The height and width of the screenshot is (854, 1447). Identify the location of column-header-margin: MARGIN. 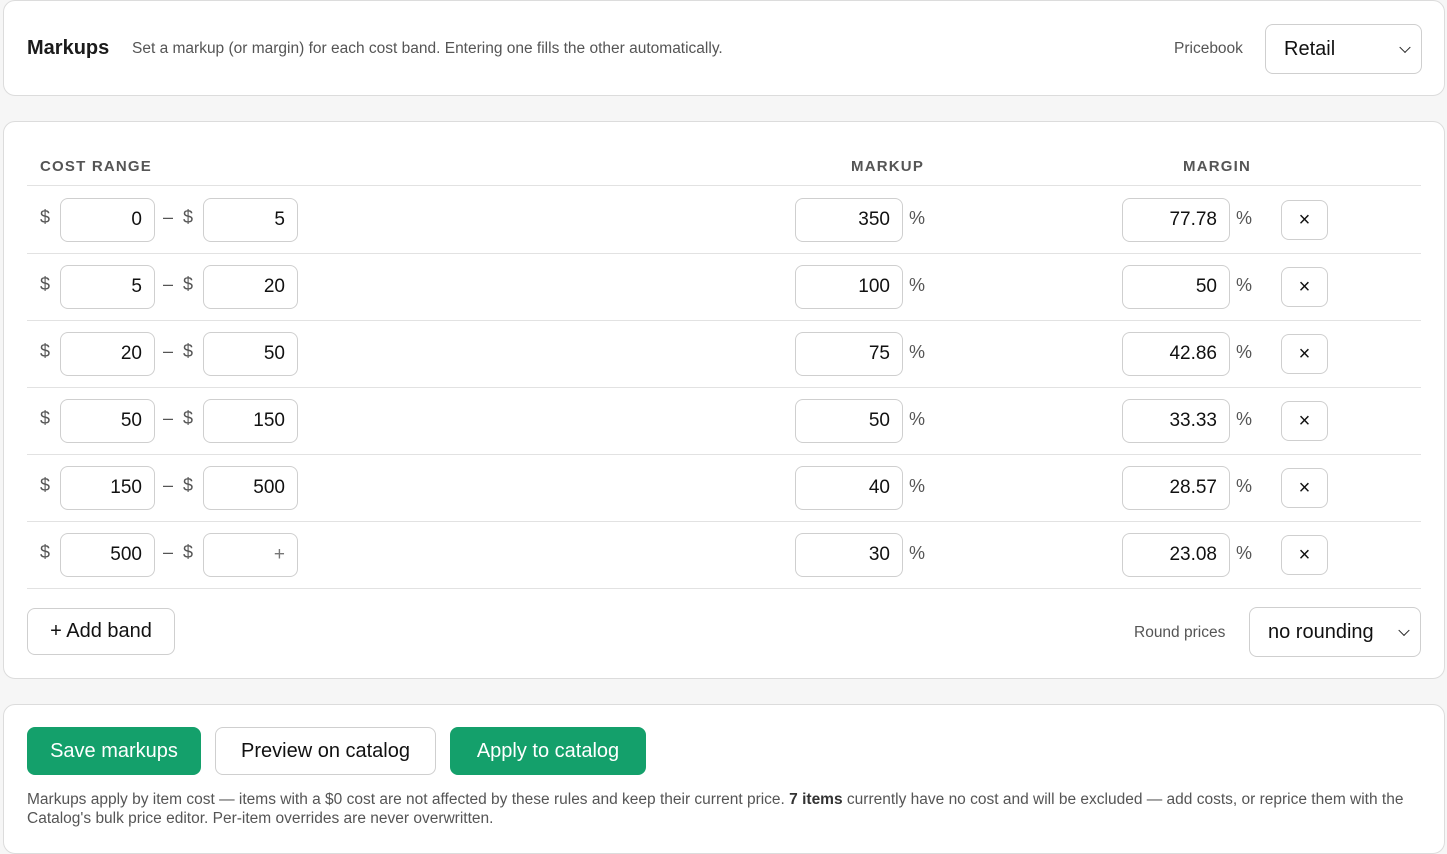
(1217, 166).